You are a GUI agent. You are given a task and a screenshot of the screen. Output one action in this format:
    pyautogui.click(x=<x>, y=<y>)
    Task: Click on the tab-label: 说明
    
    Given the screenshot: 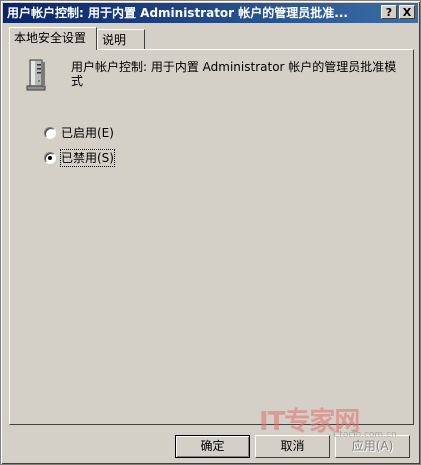 What is the action you would take?
    pyautogui.click(x=114, y=40)
    